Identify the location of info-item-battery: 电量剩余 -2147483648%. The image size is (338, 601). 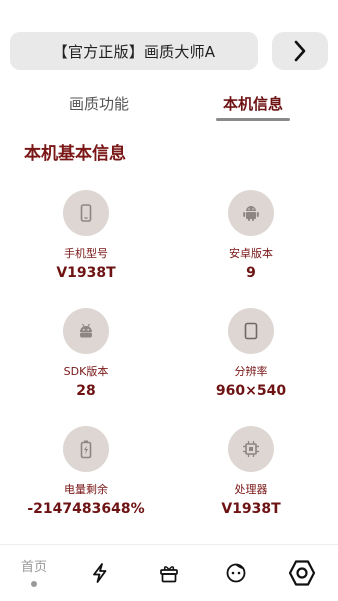
(86, 471).